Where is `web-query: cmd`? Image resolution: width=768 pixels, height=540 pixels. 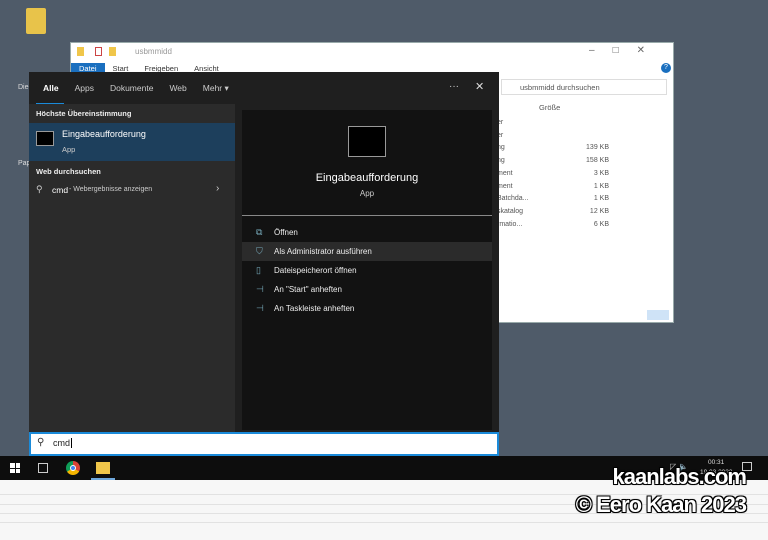 web-query: cmd is located at coordinates (60, 190).